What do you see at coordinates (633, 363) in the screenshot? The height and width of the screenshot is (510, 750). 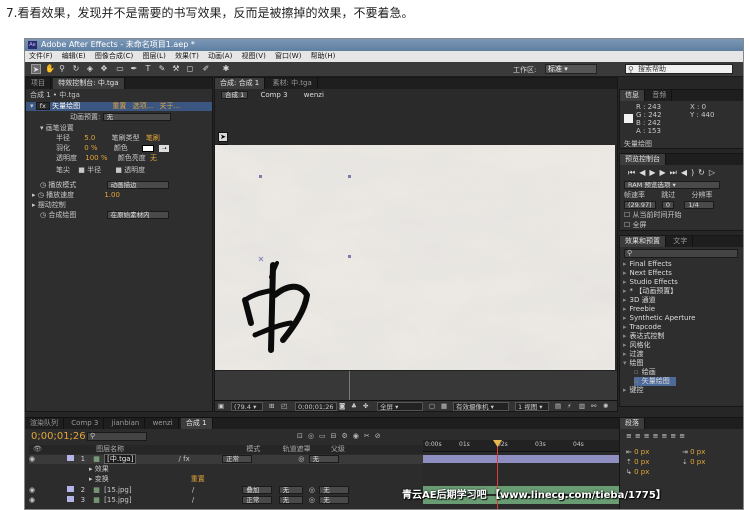 I see `effect-category-open: ▾ 绘图` at bounding box center [633, 363].